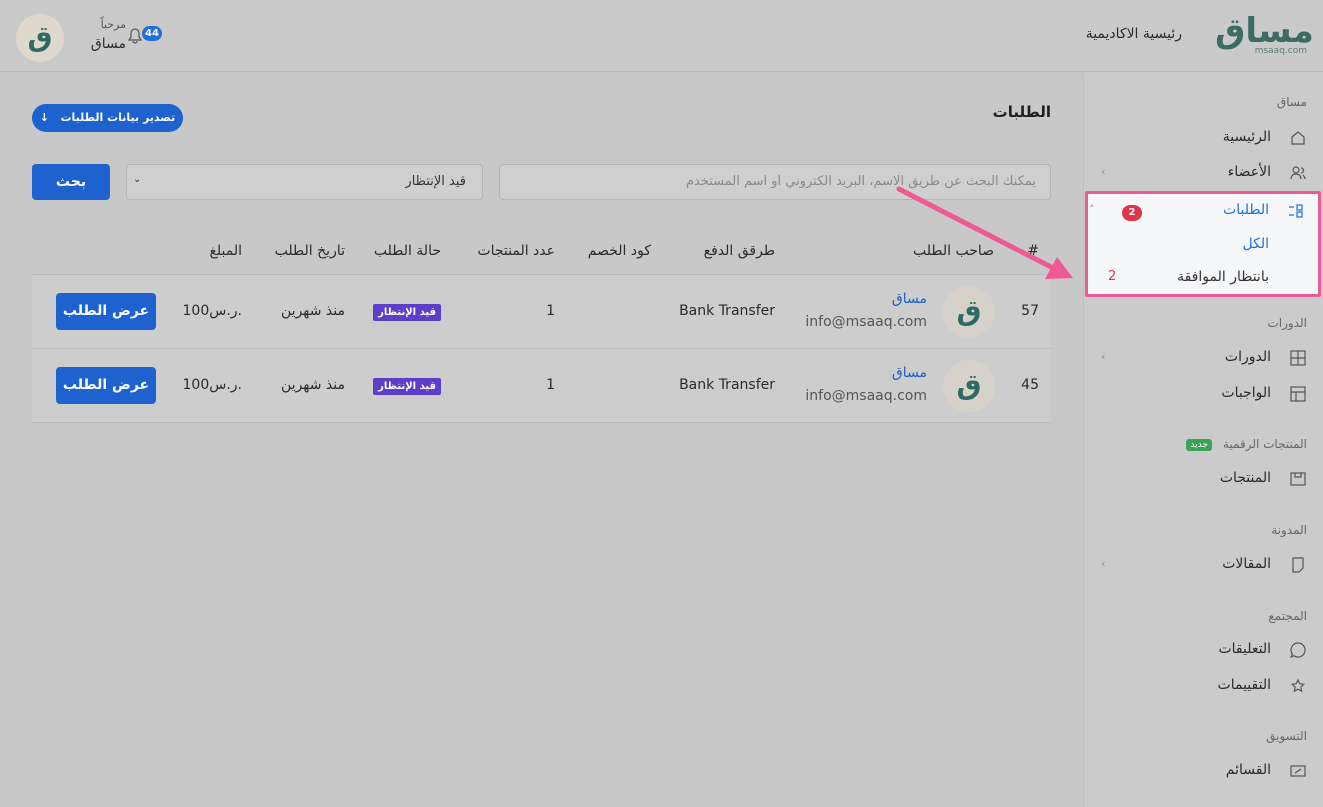  What do you see at coordinates (89, 38) in the screenshot?
I see `user-menu: ق مرحباً مساق 44` at bounding box center [89, 38].